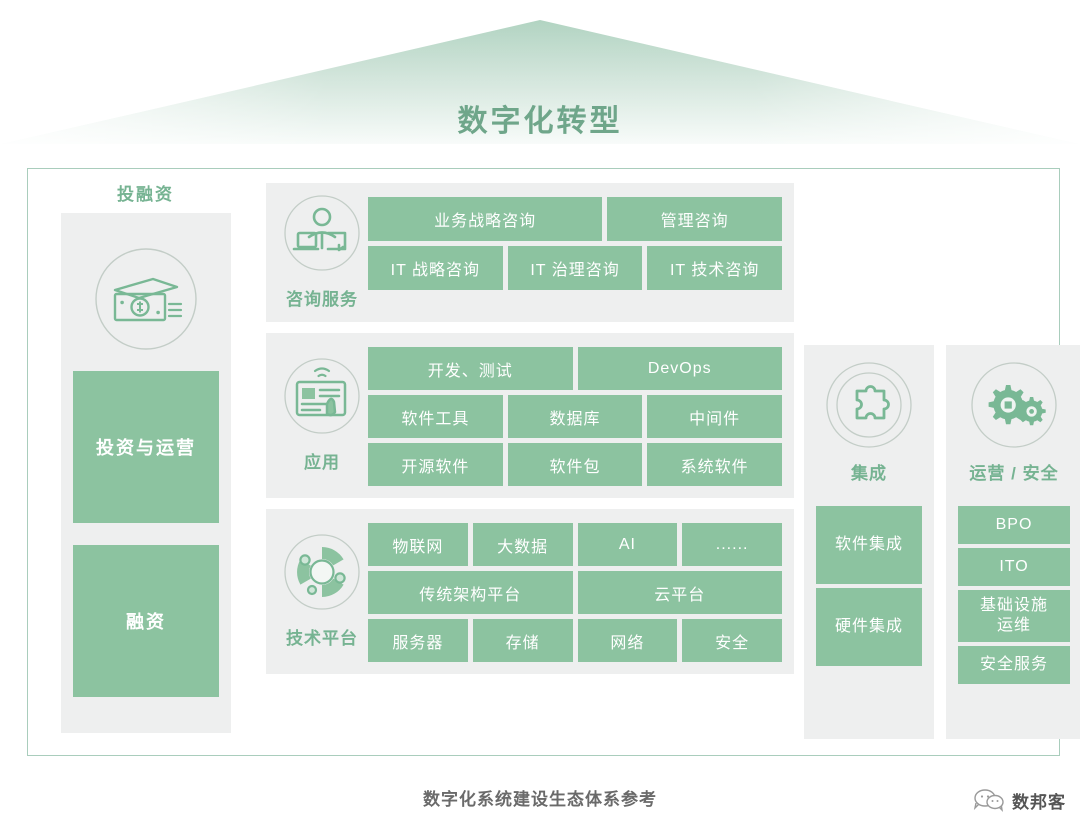  I want to click on tile-management-consulting: 管理咨询, so click(694, 219).